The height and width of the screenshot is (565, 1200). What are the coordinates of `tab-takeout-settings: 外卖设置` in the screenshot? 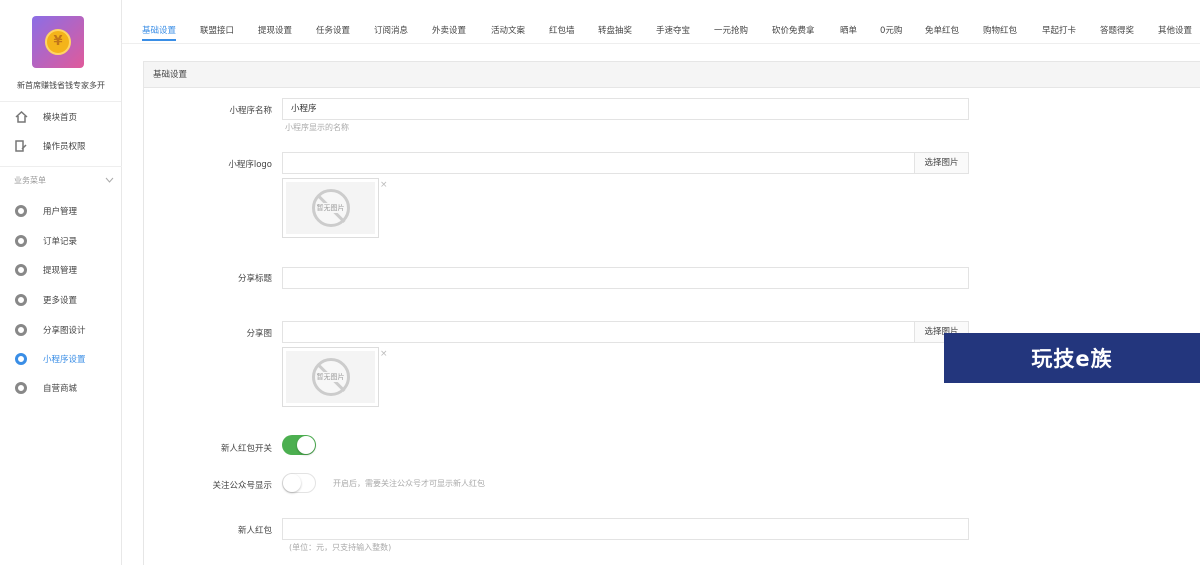 It's located at (449, 22).